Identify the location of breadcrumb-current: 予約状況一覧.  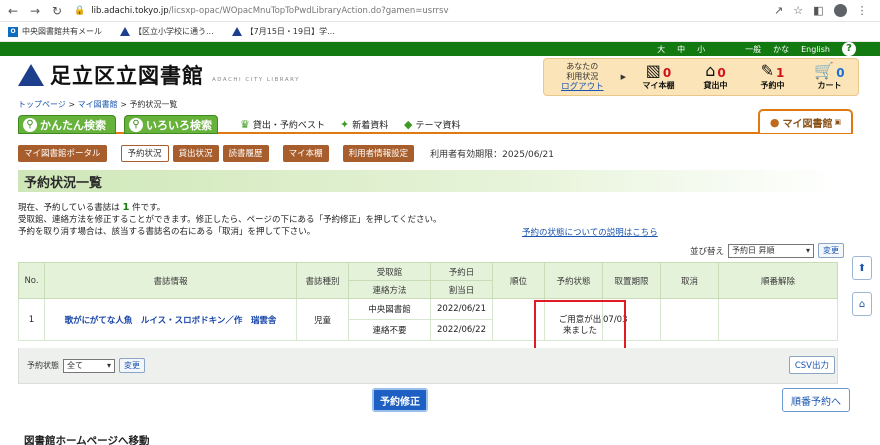
(153, 104).